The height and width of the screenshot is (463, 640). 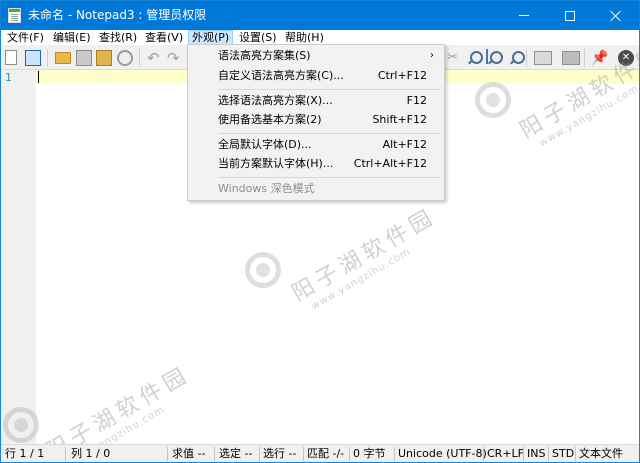 I want to click on menu-item-label: Windows 深色模式, so click(x=266, y=188).